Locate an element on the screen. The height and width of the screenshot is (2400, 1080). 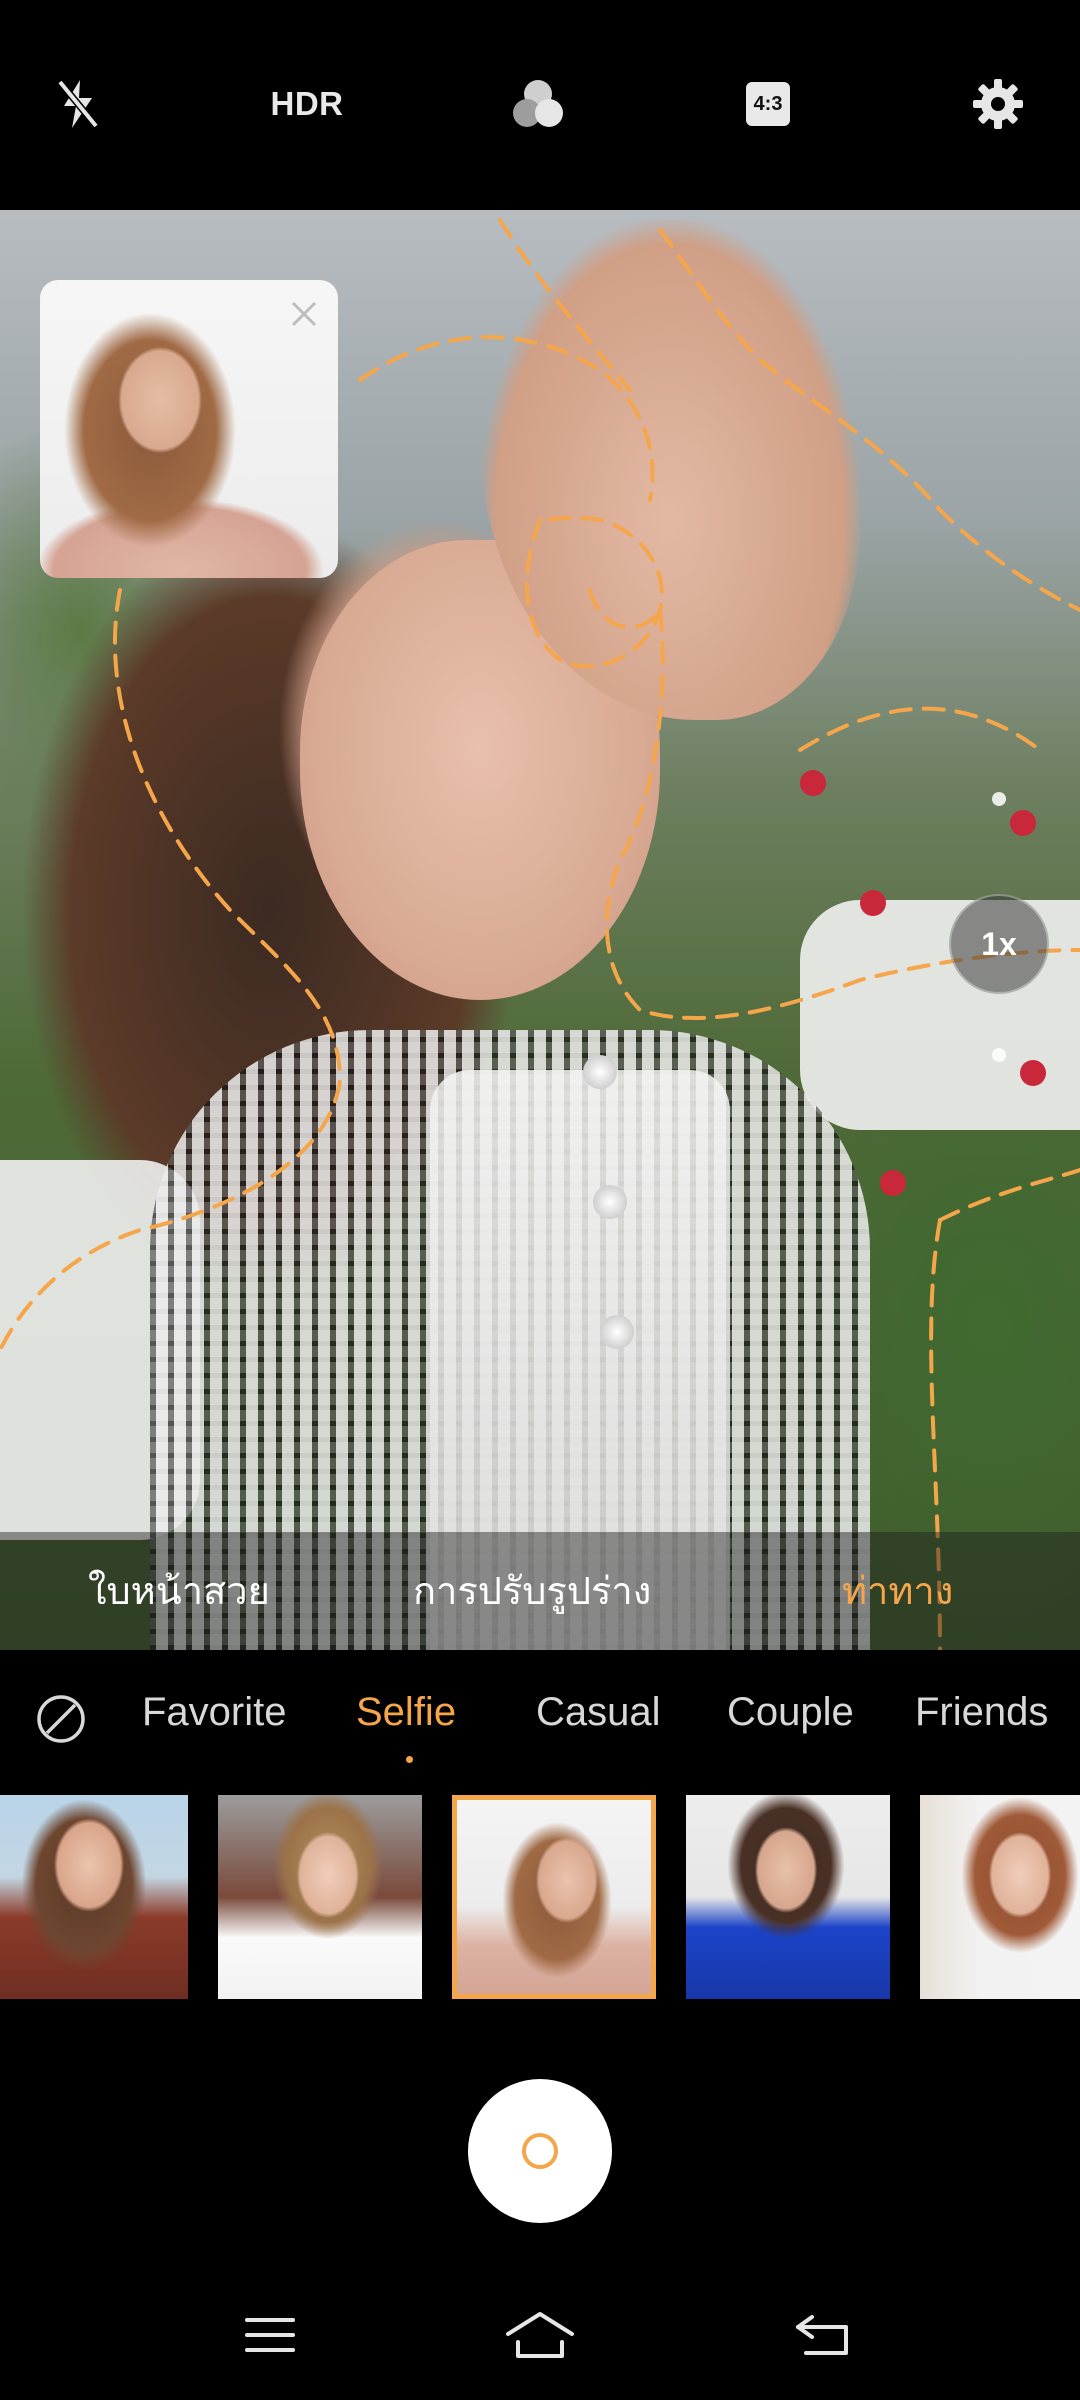
zoom-button: 1x is located at coordinates (999, 944).